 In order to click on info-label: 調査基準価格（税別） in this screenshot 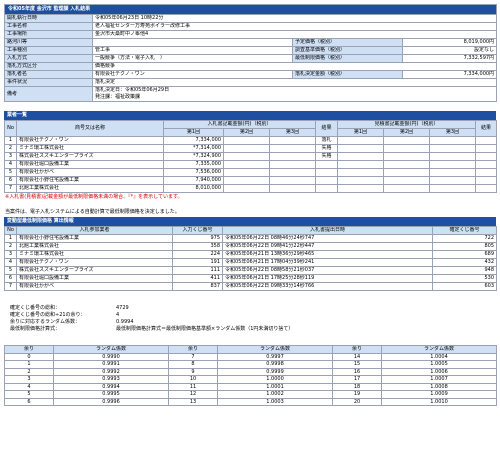, I will do `click(347, 50)`.